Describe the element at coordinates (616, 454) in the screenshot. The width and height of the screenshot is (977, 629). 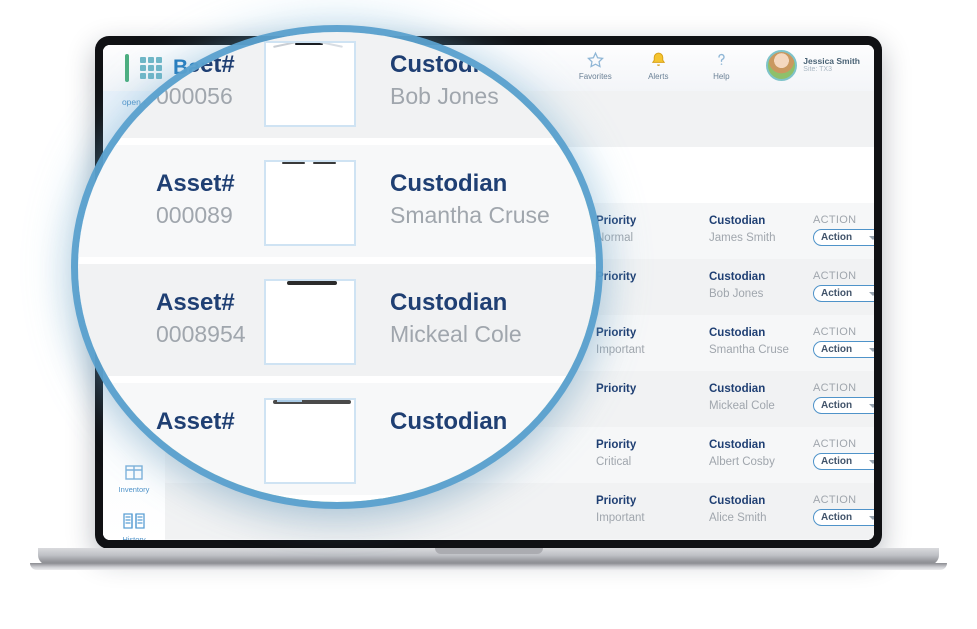
I see `priority-cell: Priority Critical` at that location.